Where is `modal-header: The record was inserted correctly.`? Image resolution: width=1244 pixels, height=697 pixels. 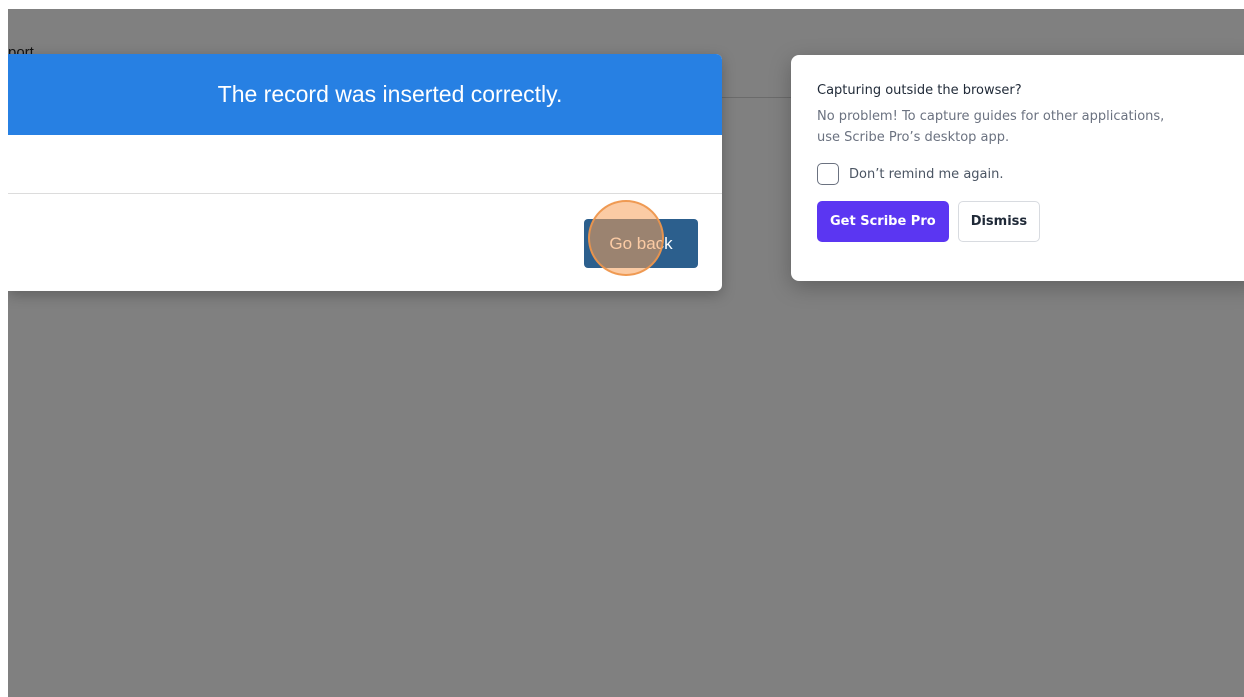 modal-header: The record was inserted correctly. is located at coordinates (365, 94).